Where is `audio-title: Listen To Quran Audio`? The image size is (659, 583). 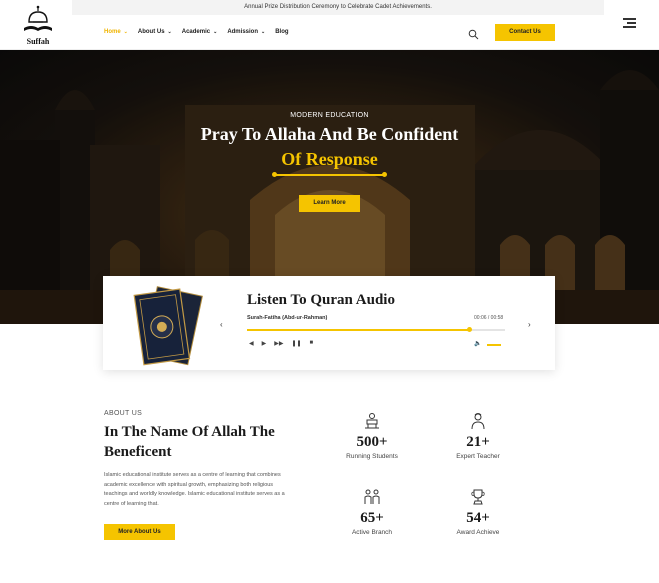
audio-title: Listen To Quran Audio is located at coordinates (321, 300).